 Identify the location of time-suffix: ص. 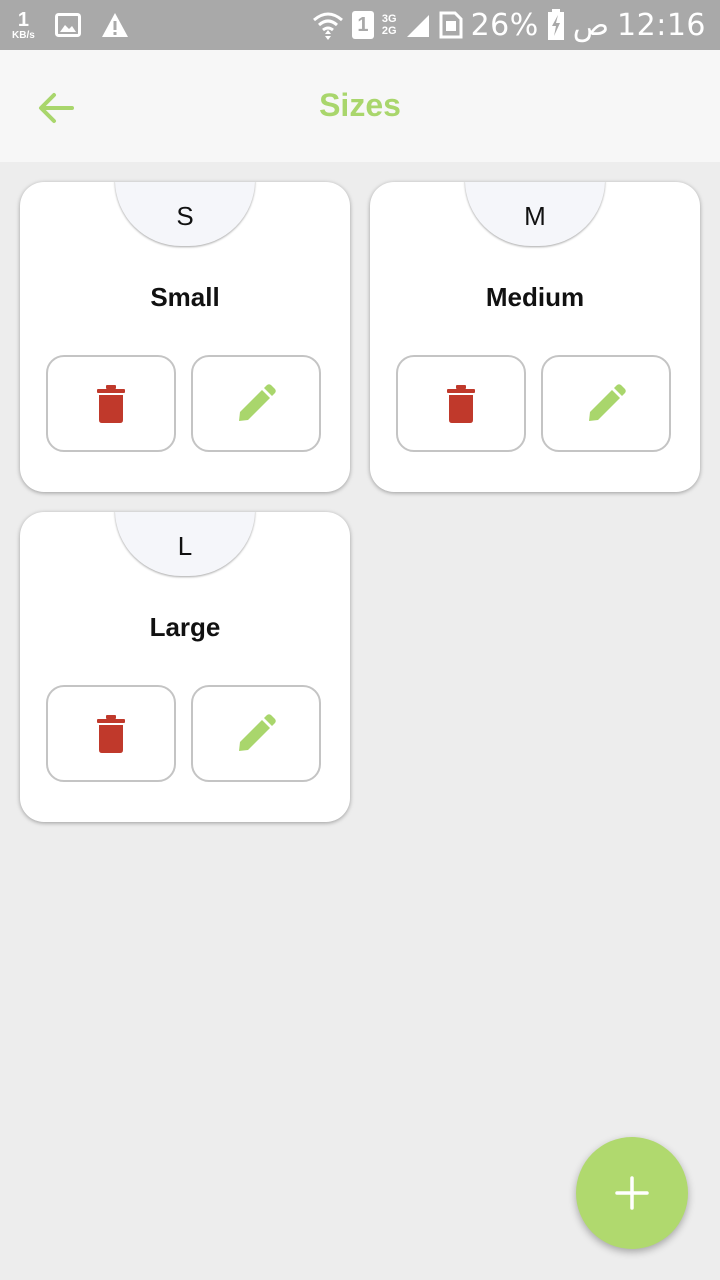
(591, 25).